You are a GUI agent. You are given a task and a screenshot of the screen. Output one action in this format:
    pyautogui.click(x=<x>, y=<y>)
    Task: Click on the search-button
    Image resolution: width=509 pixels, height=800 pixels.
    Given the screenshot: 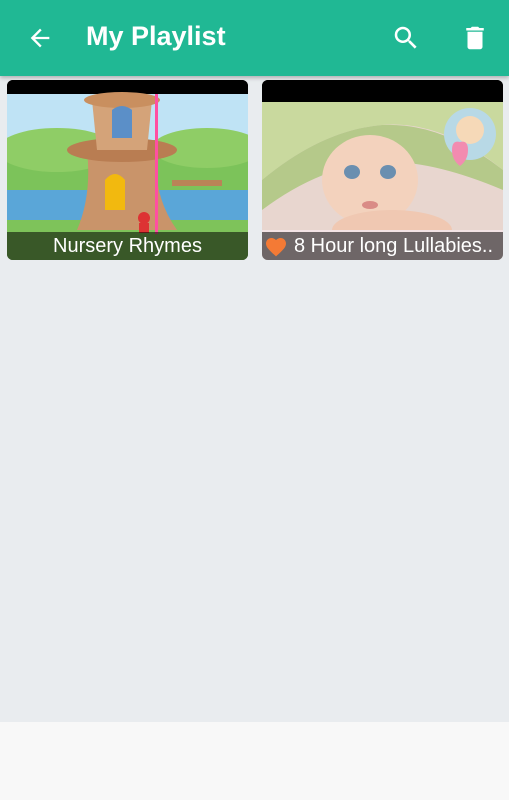 What is the action you would take?
    pyautogui.click(x=406, y=38)
    